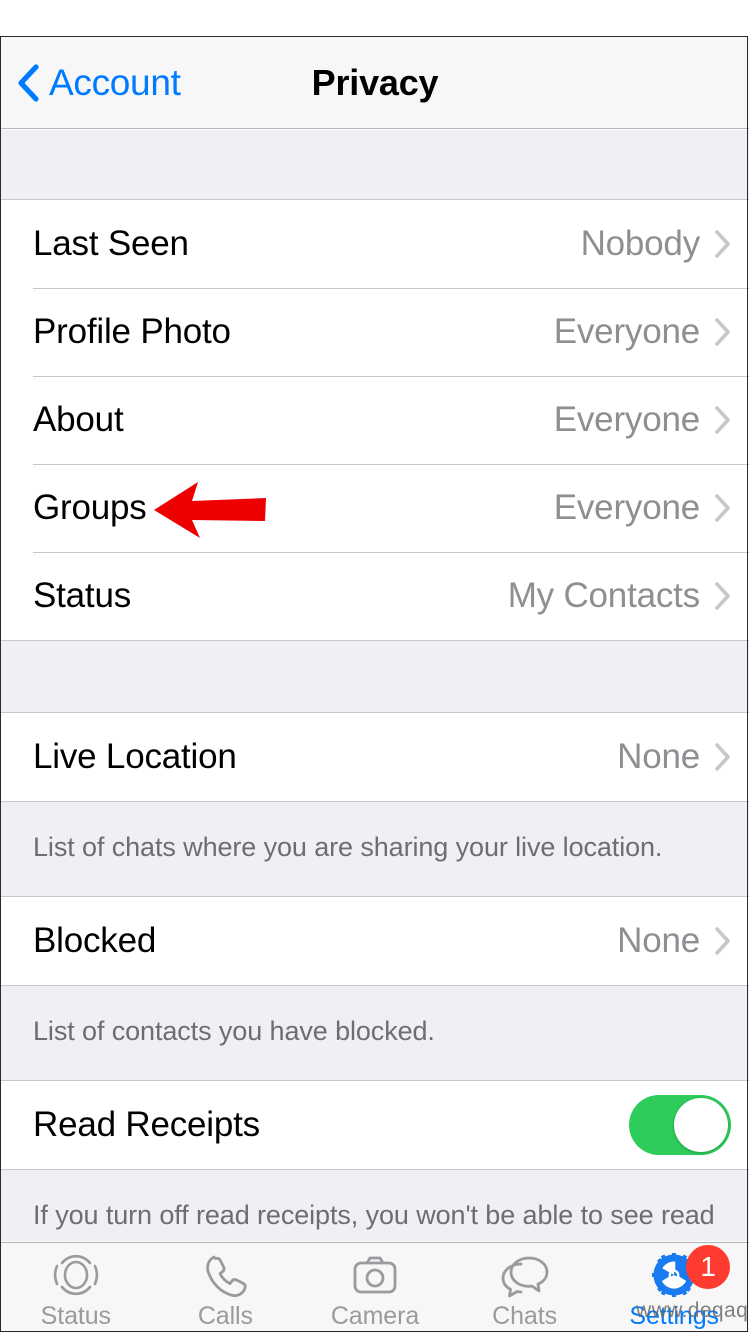  Describe the element at coordinates (90, 507) in the screenshot. I see `row-label: Groups` at that location.